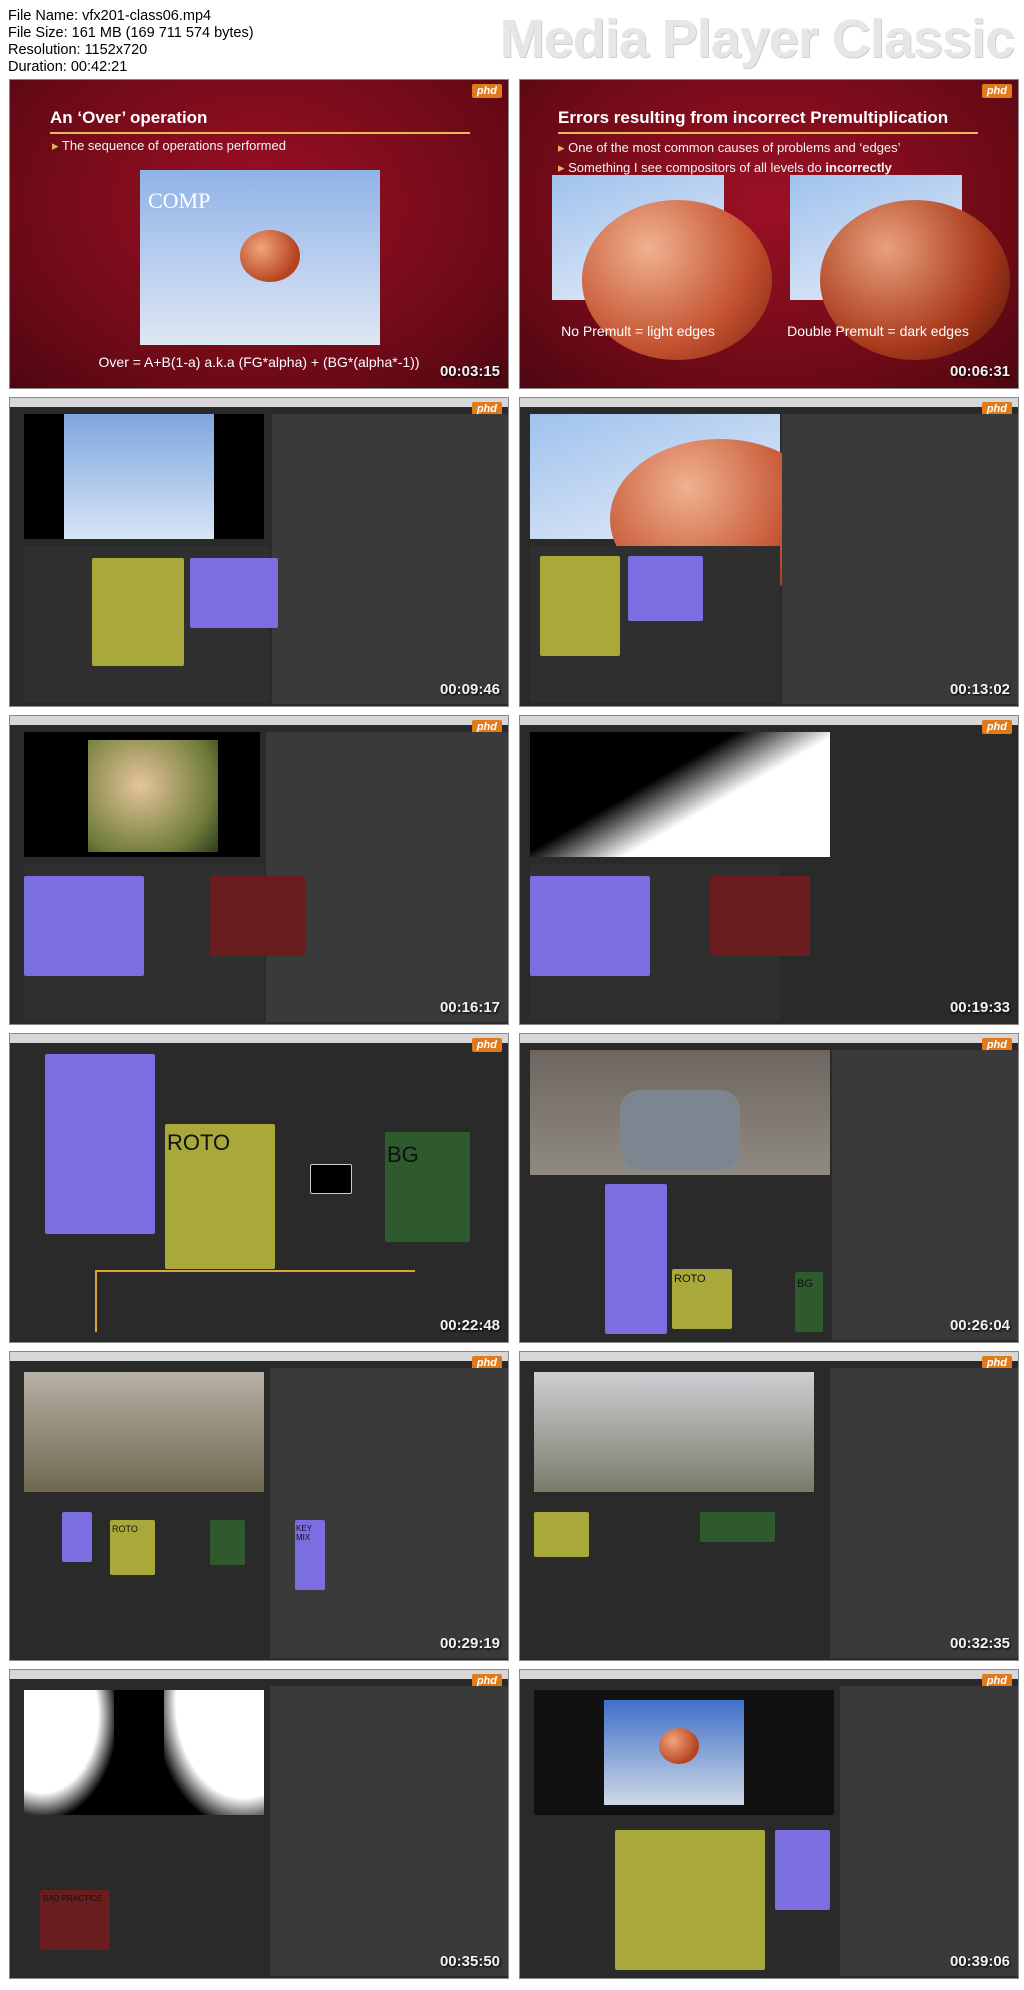 This screenshot has height=1990, width=1024. Describe the element at coordinates (662, 267) in the screenshot. I see `no-premult-image` at that location.